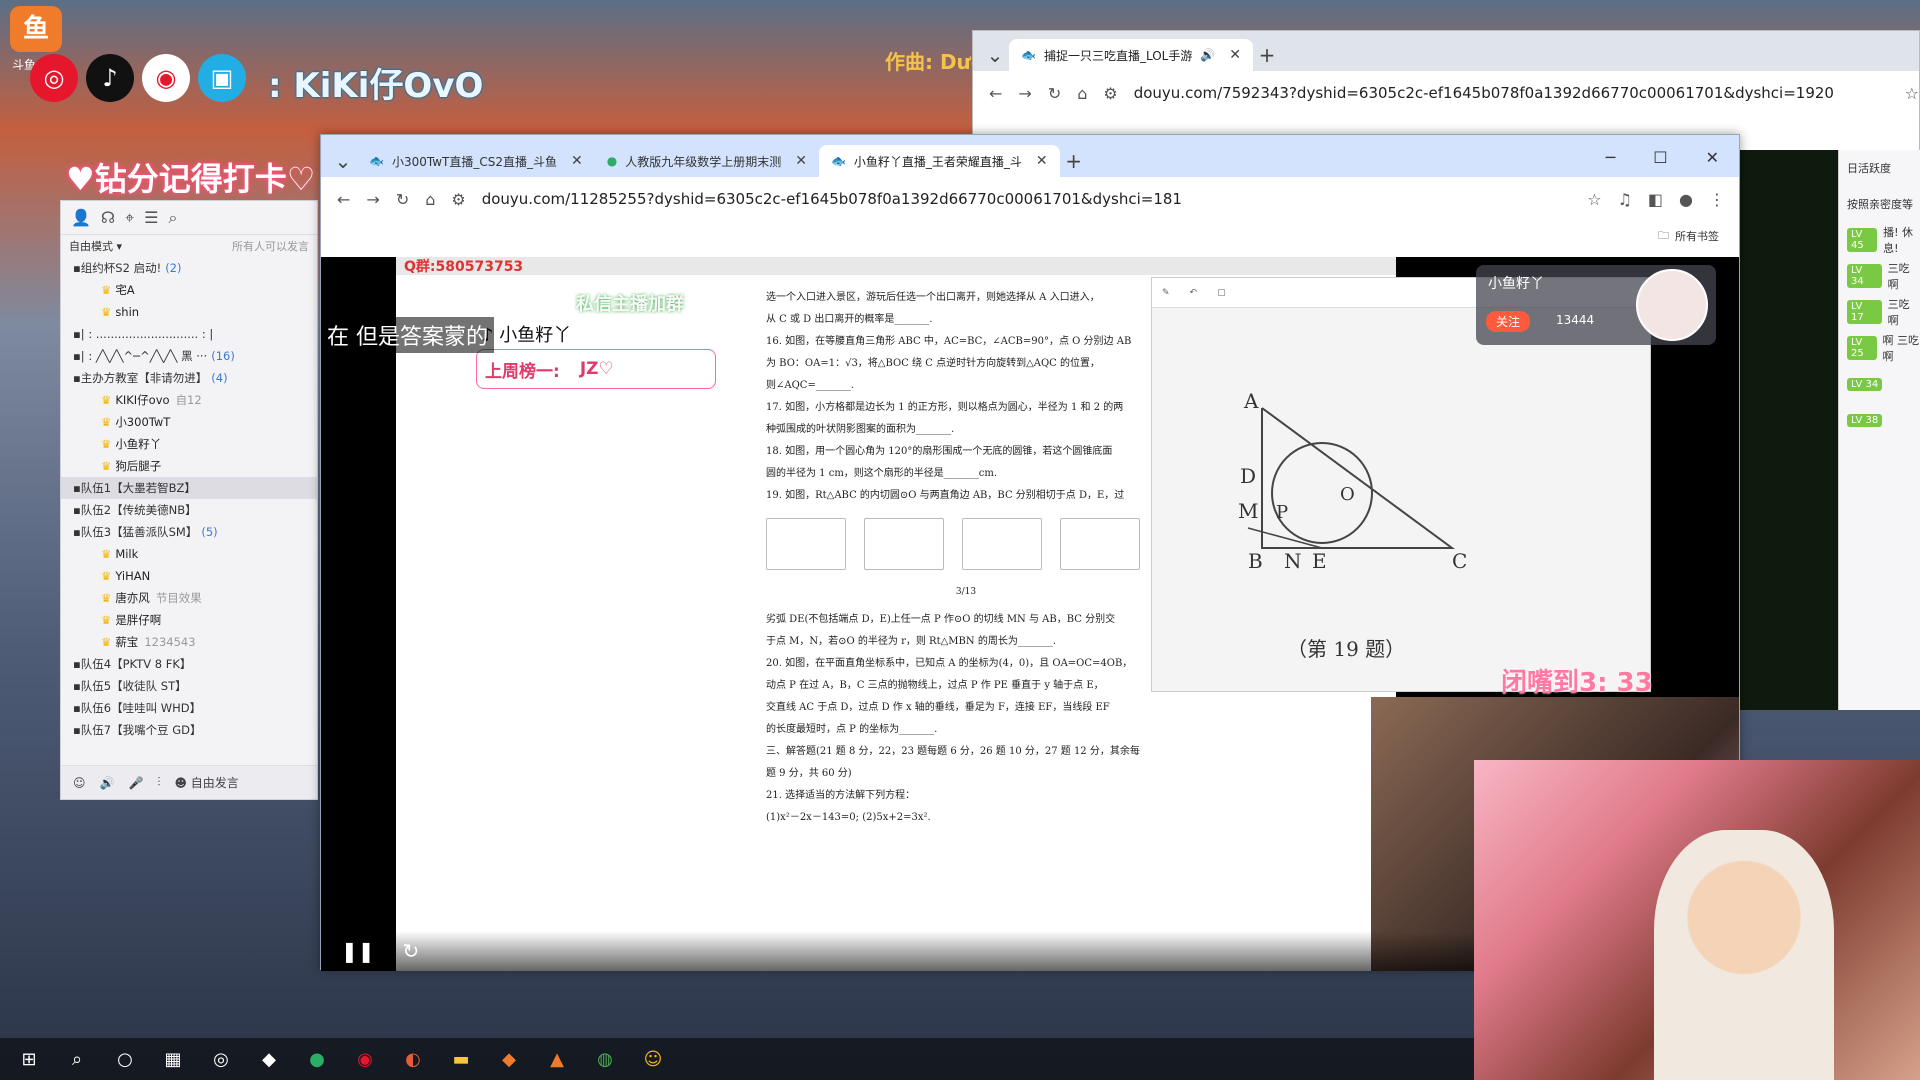 The width and height of the screenshot is (1920, 1080). I want to click on close-window-icon: ✕, so click(1712, 157).